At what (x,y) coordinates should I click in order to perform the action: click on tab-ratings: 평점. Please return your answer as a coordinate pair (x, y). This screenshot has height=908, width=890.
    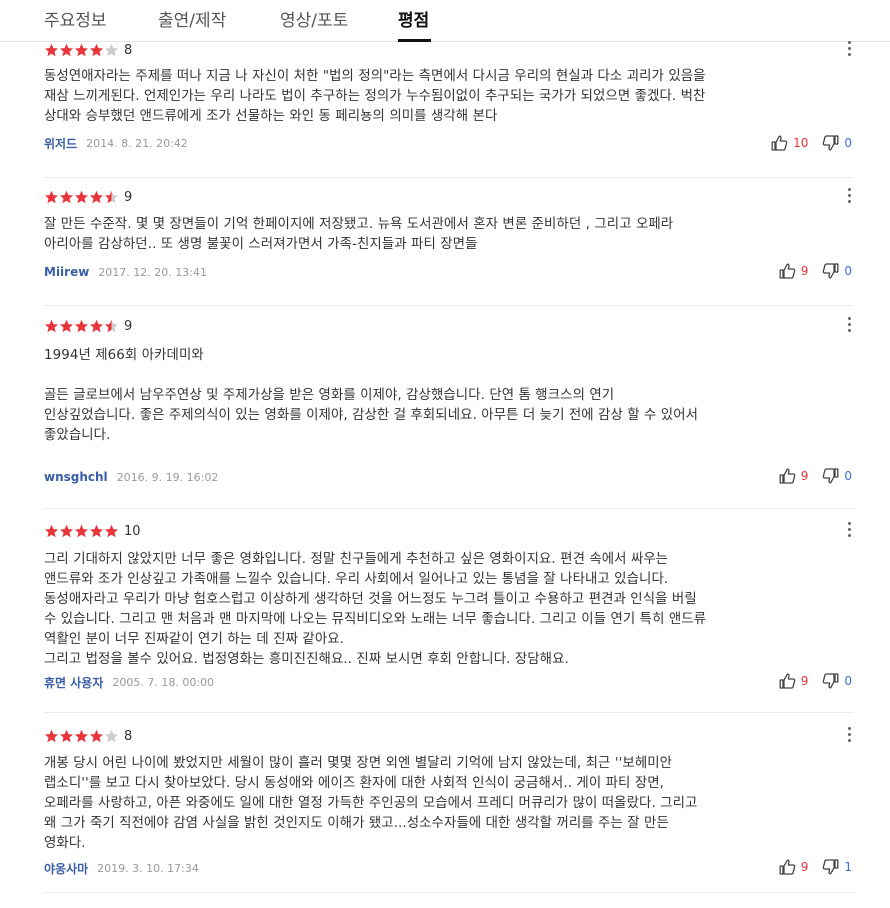
    Looking at the image, I should click on (413, 18).